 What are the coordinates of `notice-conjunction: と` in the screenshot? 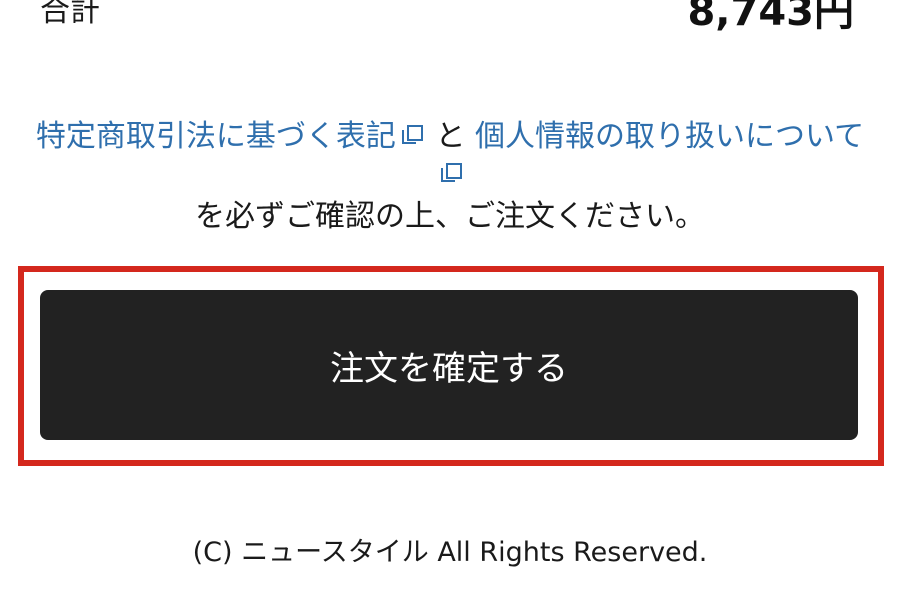 It's located at (450, 136).